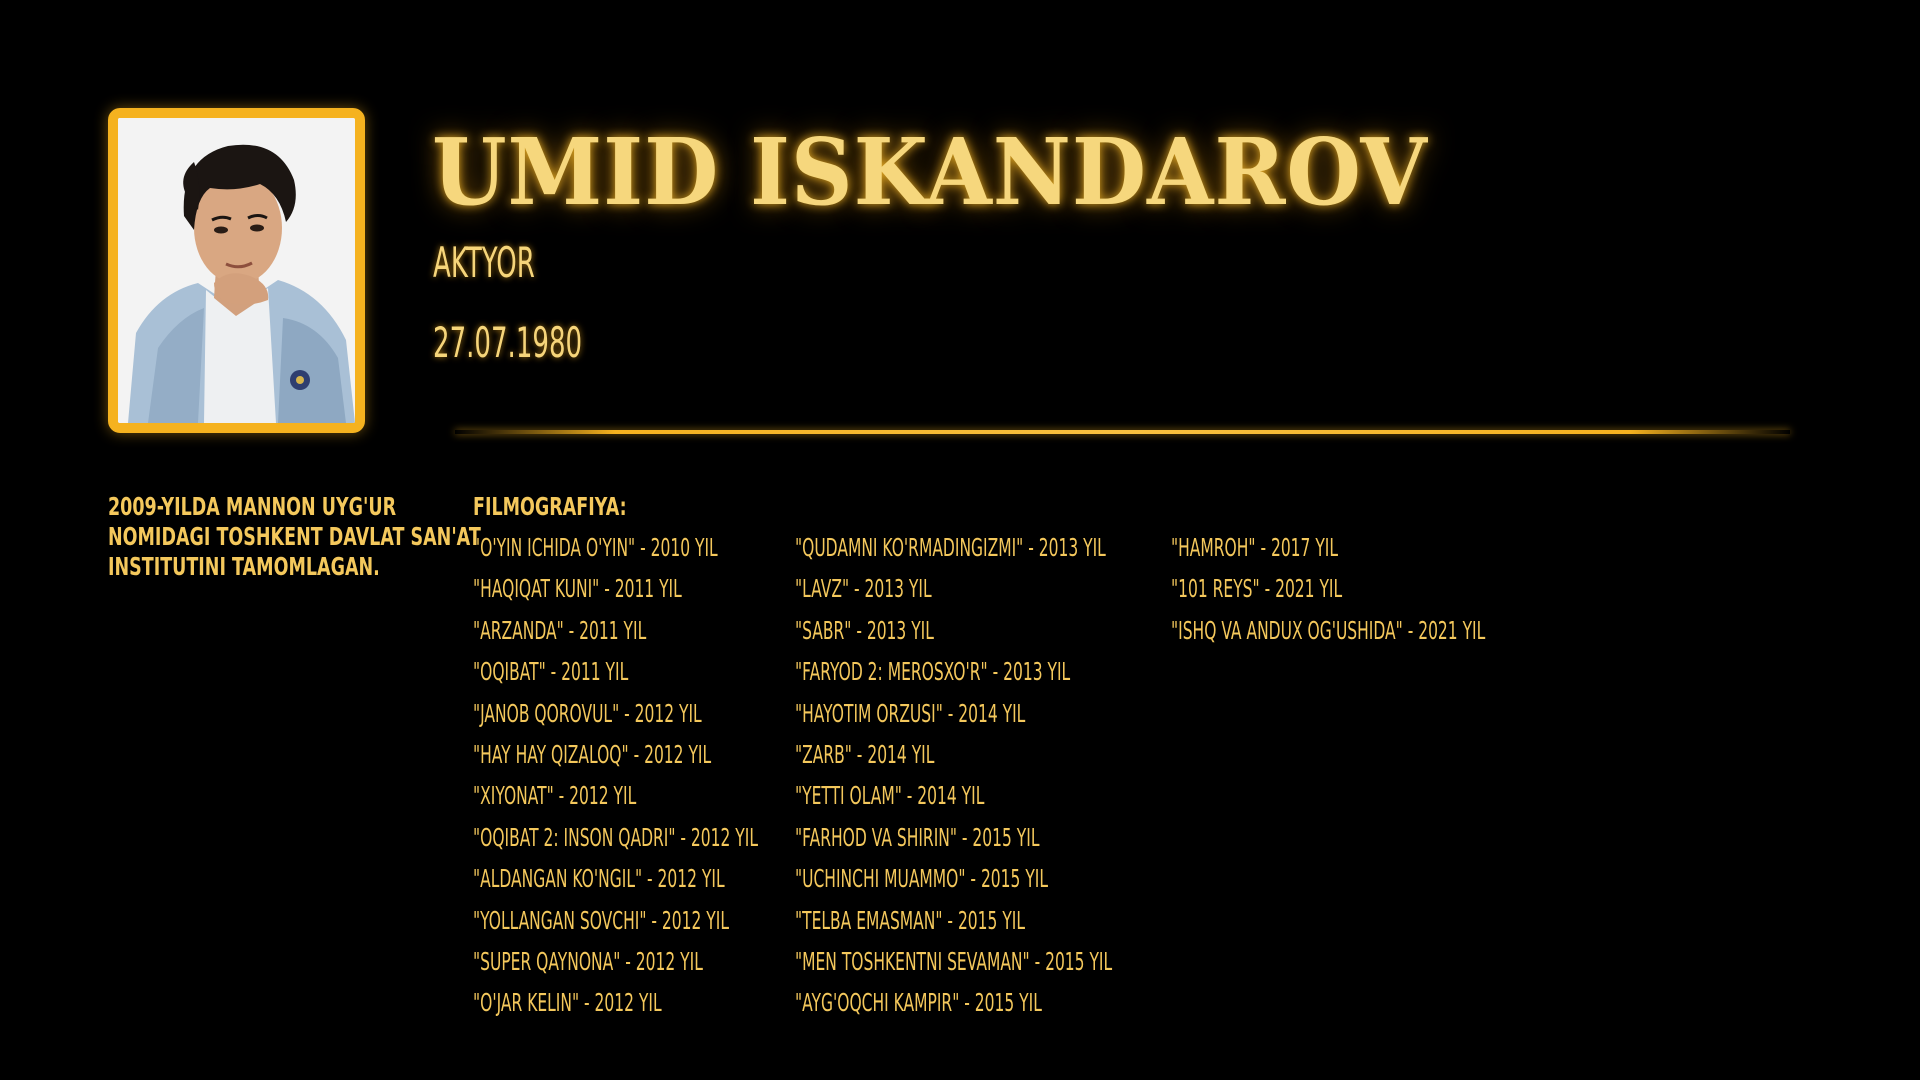 The width and height of the screenshot is (1920, 1080). I want to click on film-item: "HAYOTIM ORZUSI" - 2014 YIL, so click(910, 713).